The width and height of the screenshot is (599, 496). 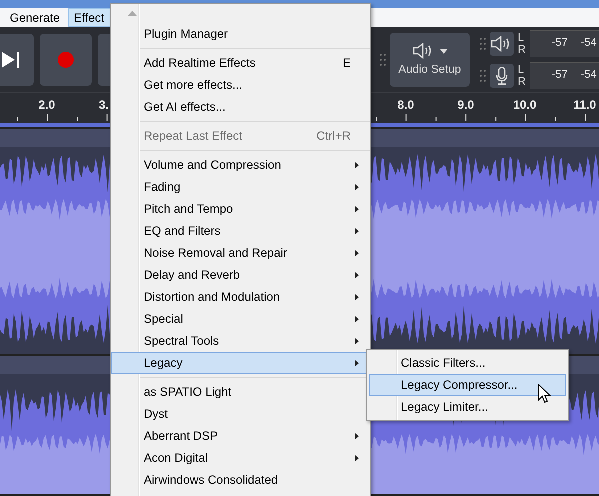 What do you see at coordinates (240, 480) in the screenshot?
I see `menu-item: Airwindows Consolidated` at bounding box center [240, 480].